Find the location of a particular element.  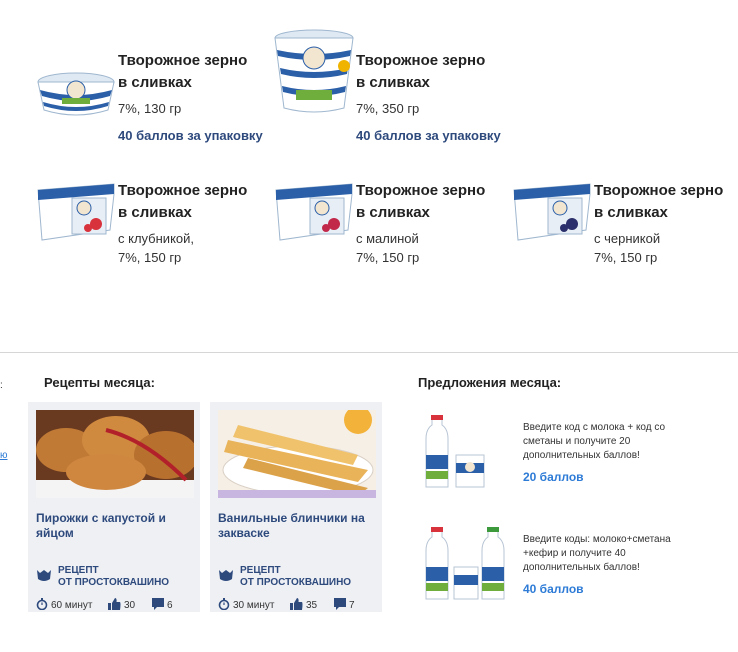

left-column-link: ю is located at coordinates (4, 455).